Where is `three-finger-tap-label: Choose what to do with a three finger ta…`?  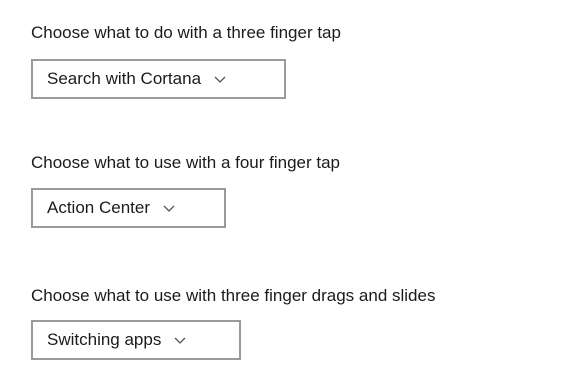
three-finger-tap-label: Choose what to do with a three finger ta… is located at coordinates (186, 32).